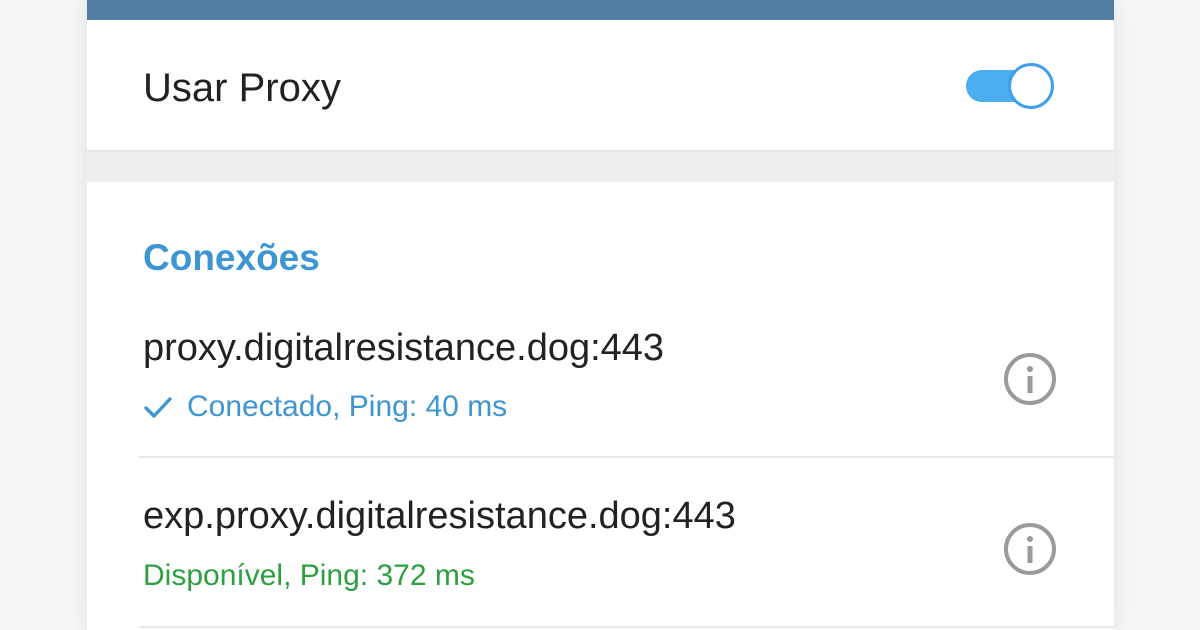  What do you see at coordinates (158, 407) in the screenshot?
I see `check-icon` at bounding box center [158, 407].